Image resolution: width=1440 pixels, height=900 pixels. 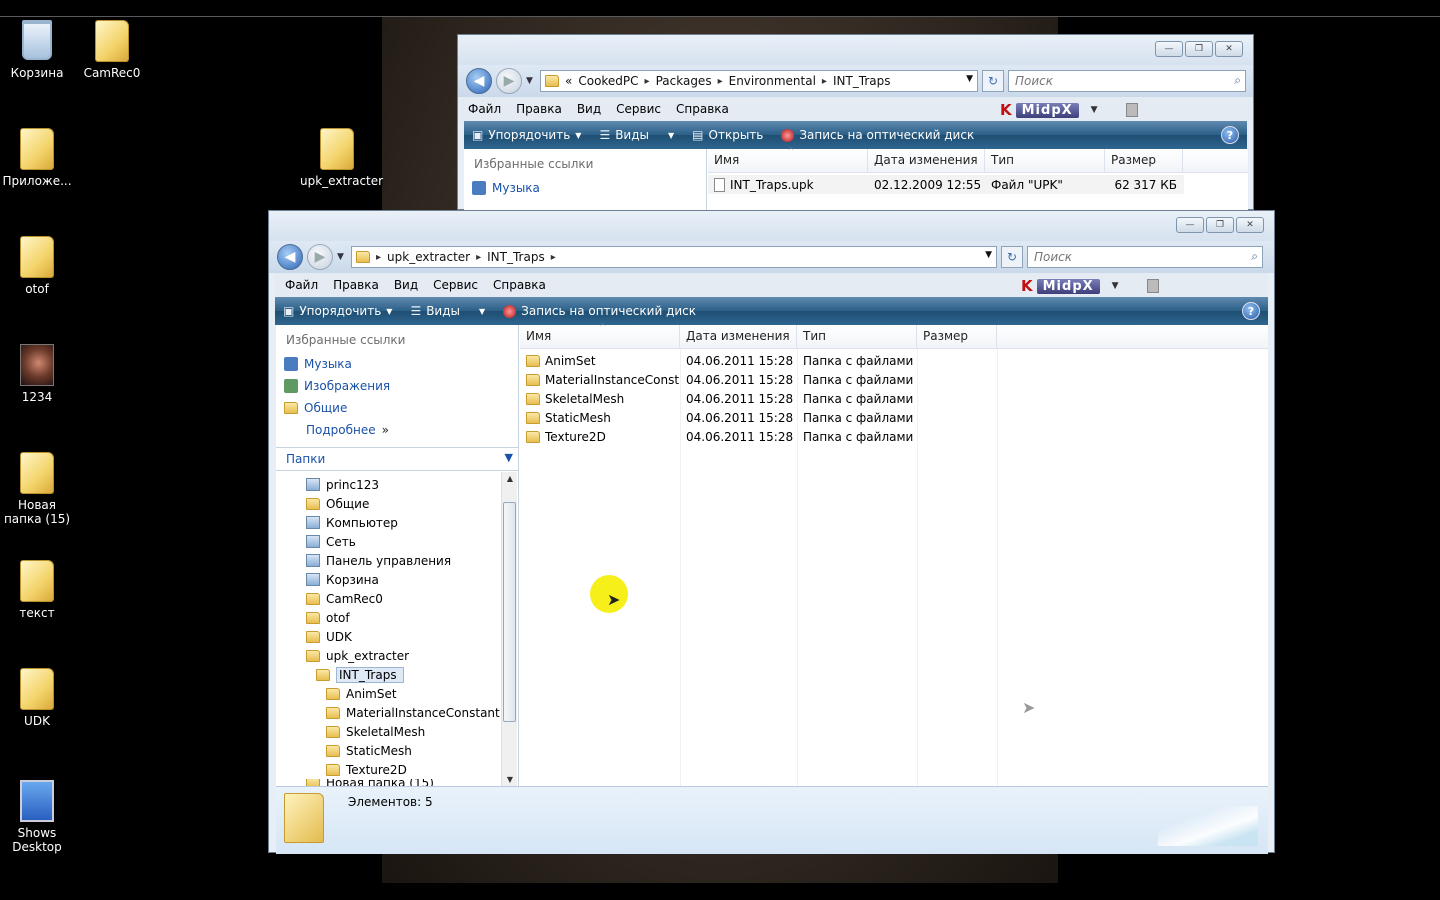 What do you see at coordinates (510, 779) in the screenshot?
I see `scroll-down-icon: ▼` at bounding box center [510, 779].